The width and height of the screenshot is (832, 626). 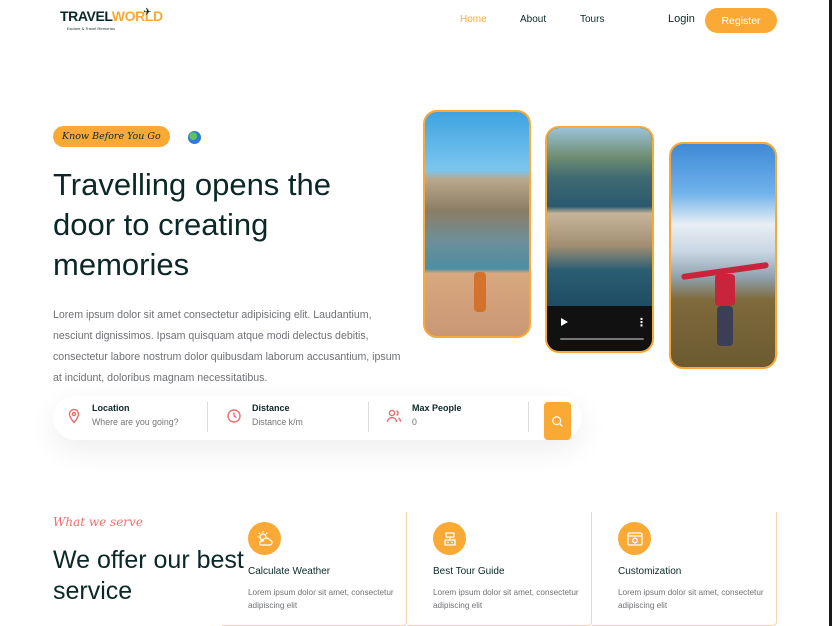 I want to click on distance-input, so click(x=302, y=422).